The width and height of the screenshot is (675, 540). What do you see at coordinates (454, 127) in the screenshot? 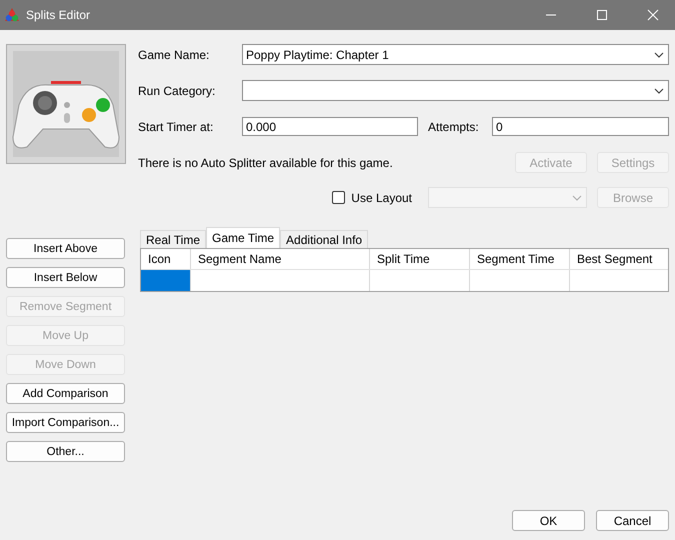
I see `field-label: Attempts:` at bounding box center [454, 127].